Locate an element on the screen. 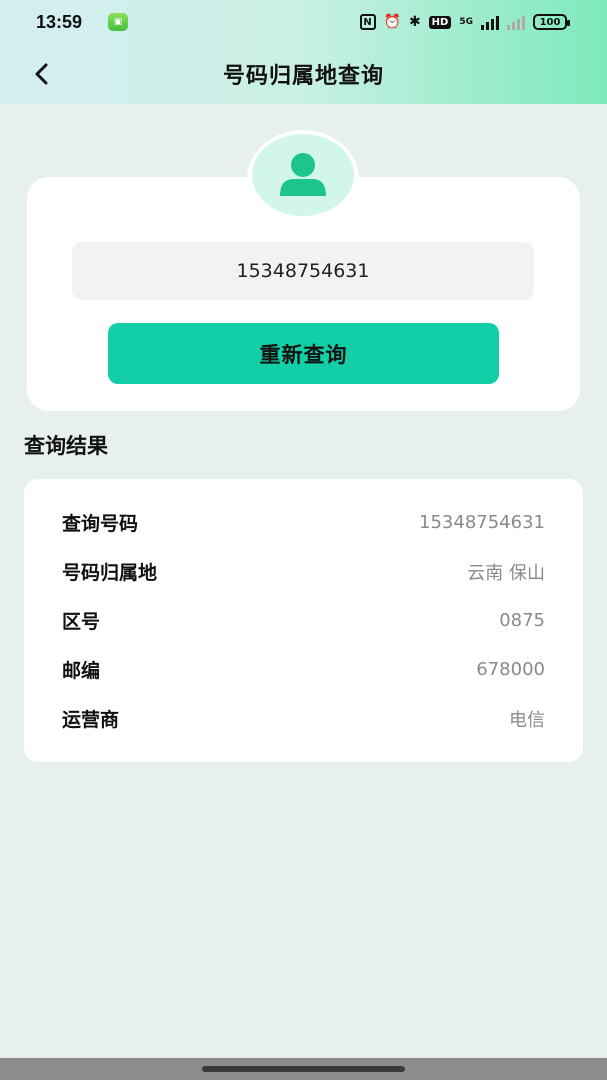 The height and width of the screenshot is (1080, 607). result-value: 电信 is located at coordinates (527, 720).